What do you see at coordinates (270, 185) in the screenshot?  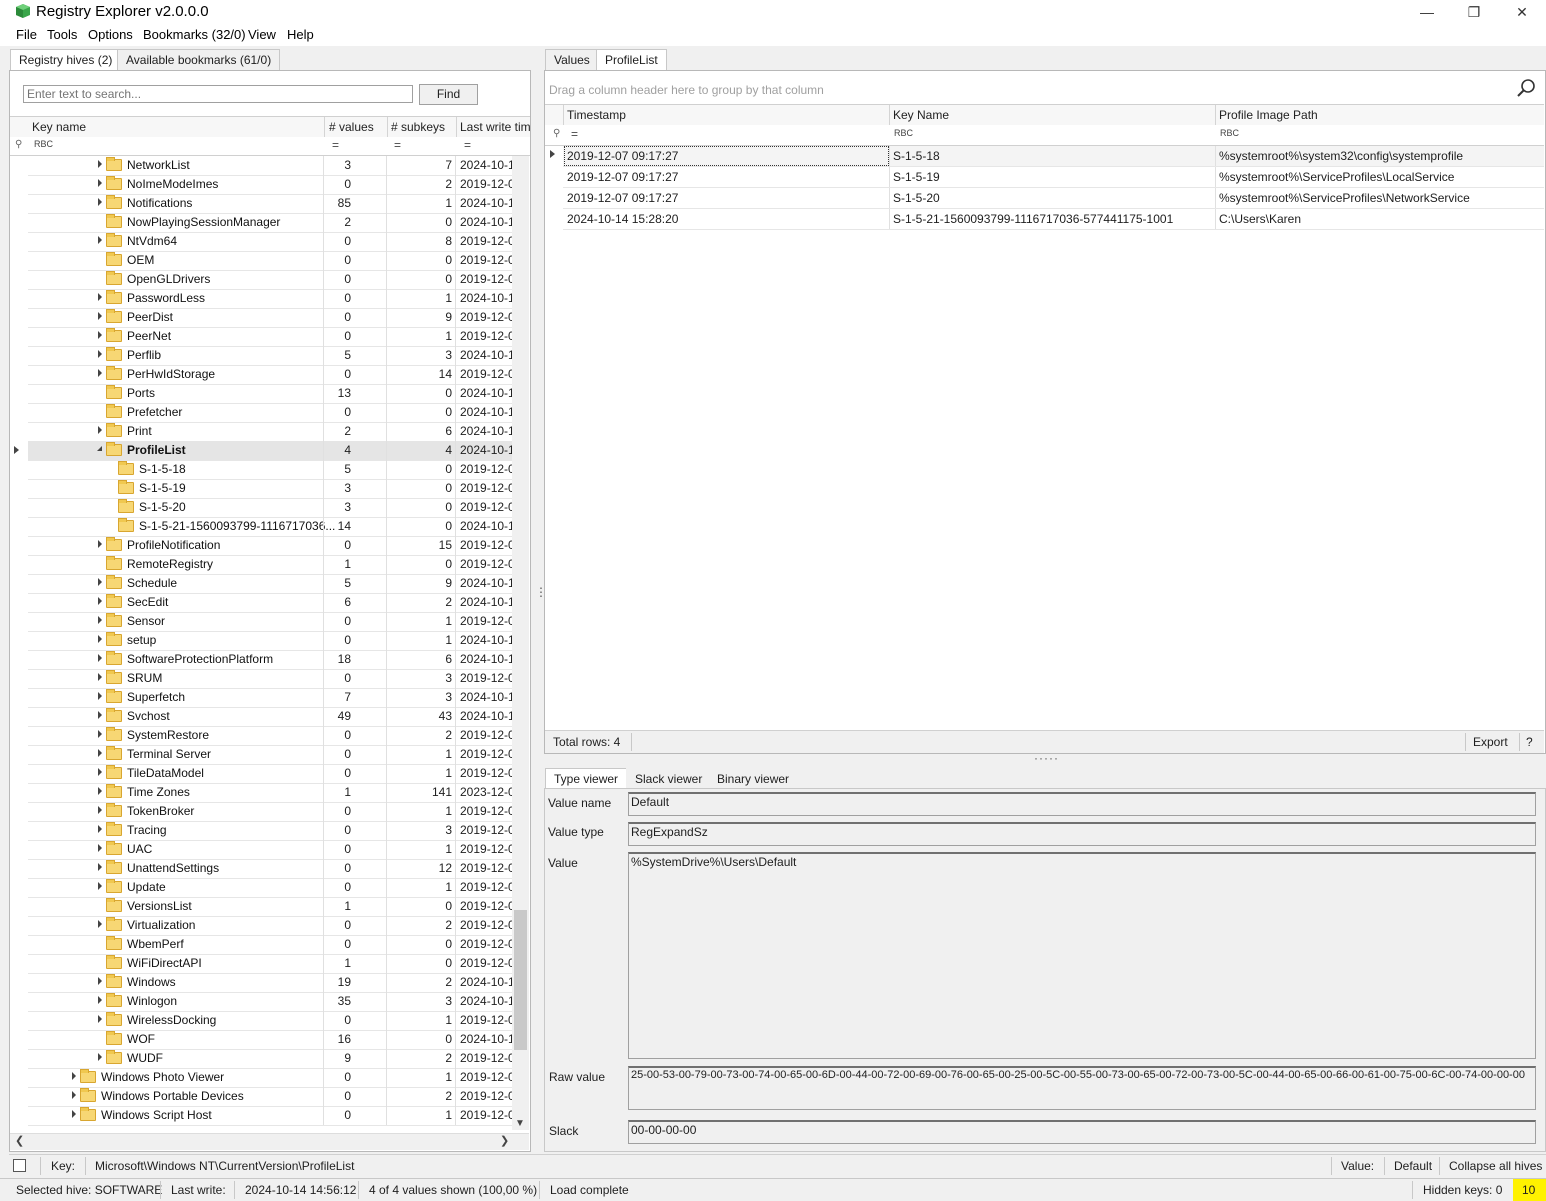 I see `tree-row: NoImeModeImes 0 2 2019-12-07` at bounding box center [270, 185].